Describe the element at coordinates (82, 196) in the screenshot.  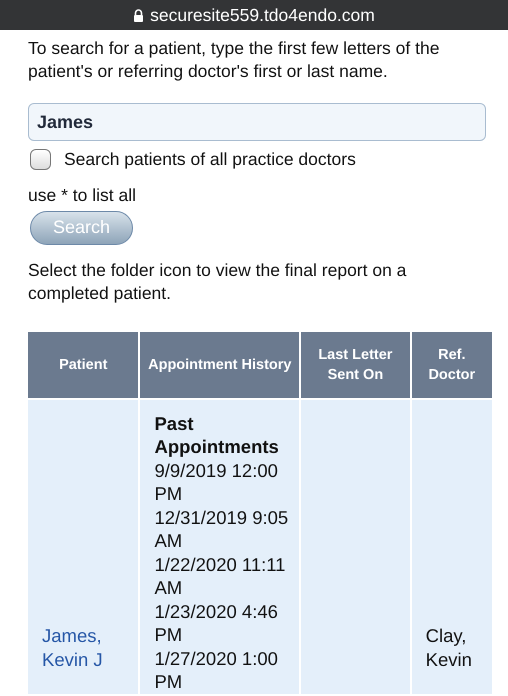
I see `hint-text: use * to list all` at that location.